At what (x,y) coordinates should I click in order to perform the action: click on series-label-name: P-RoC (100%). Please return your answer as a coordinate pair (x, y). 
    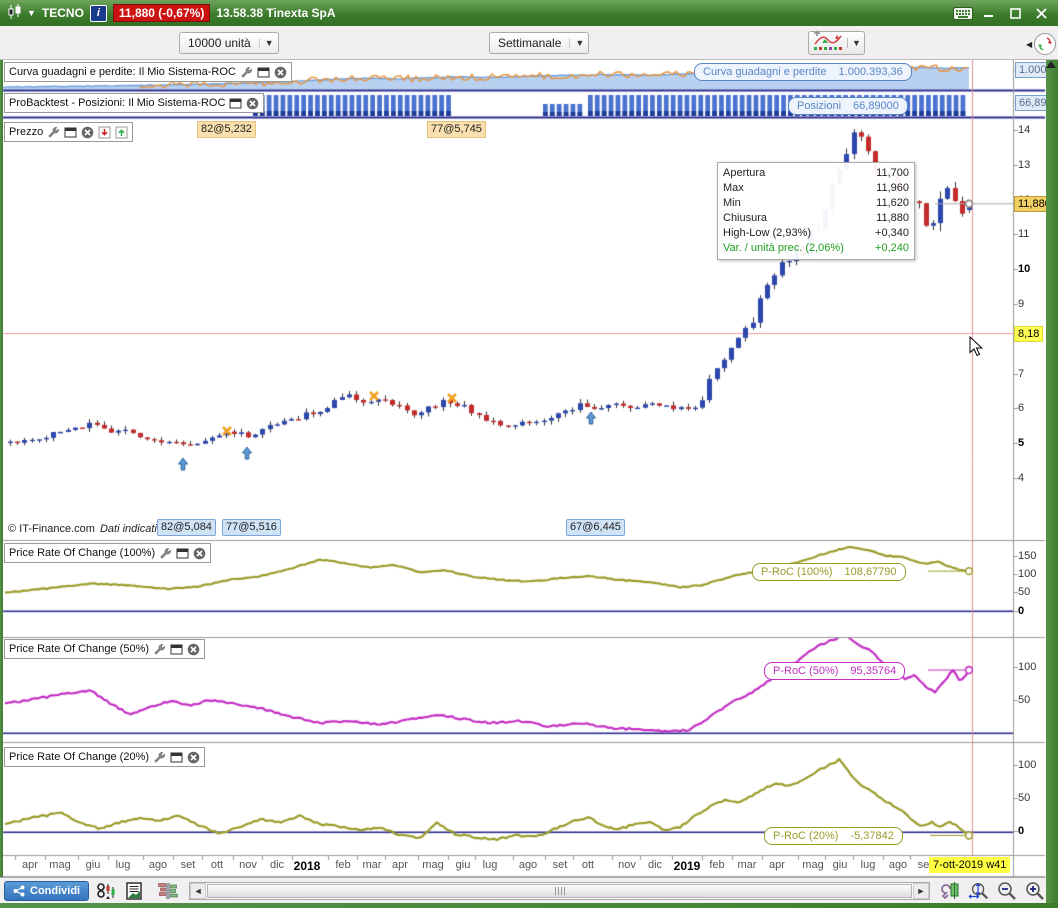
    Looking at the image, I should click on (797, 572).